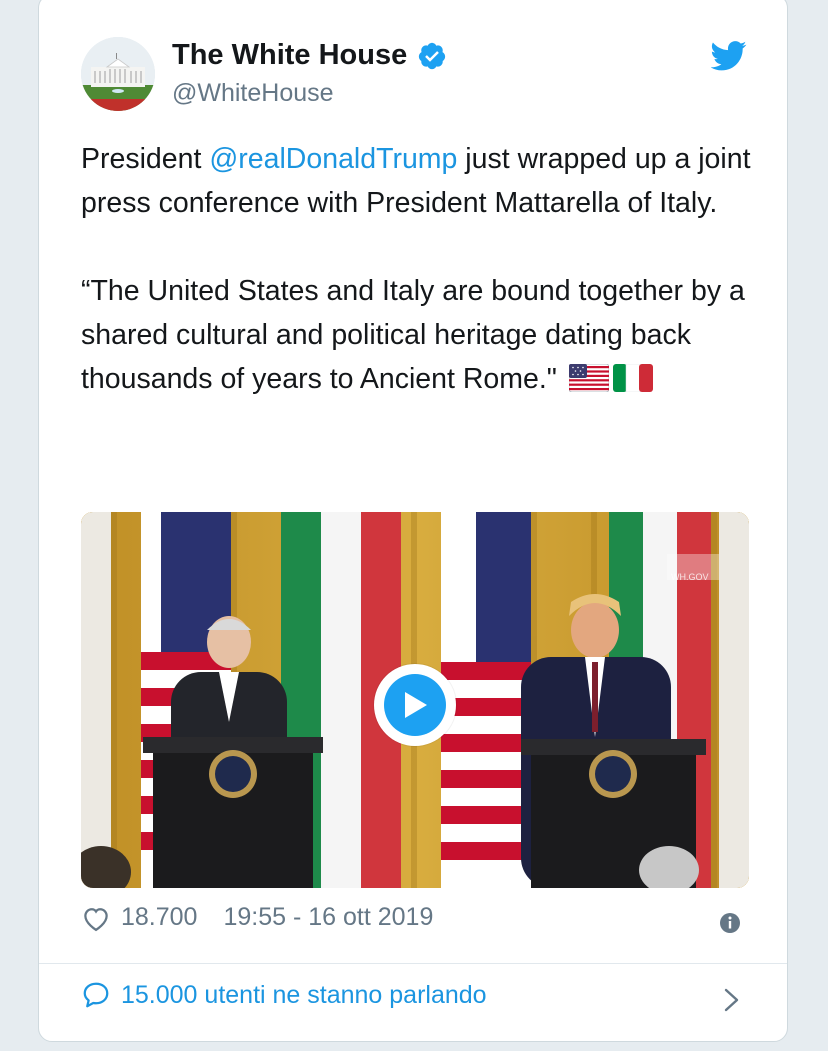  I want to click on author-name: The White House, so click(289, 55).